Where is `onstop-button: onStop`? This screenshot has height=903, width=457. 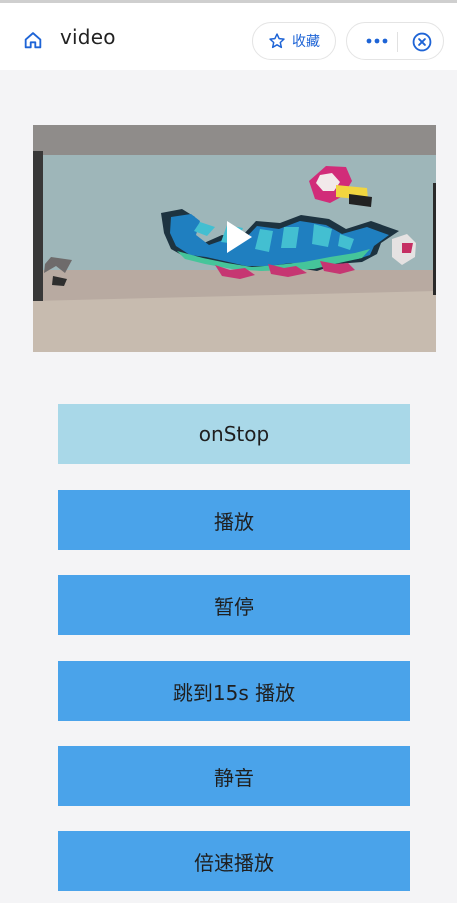
onstop-button: onStop is located at coordinates (234, 434).